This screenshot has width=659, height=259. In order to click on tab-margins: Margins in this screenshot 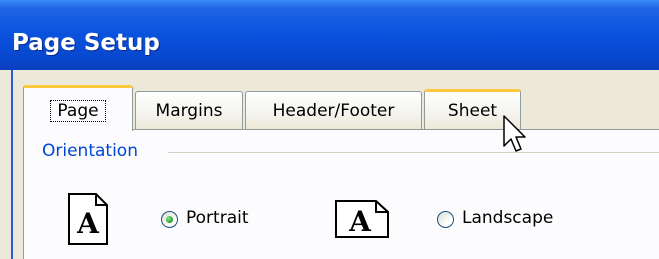, I will do `click(189, 110)`.